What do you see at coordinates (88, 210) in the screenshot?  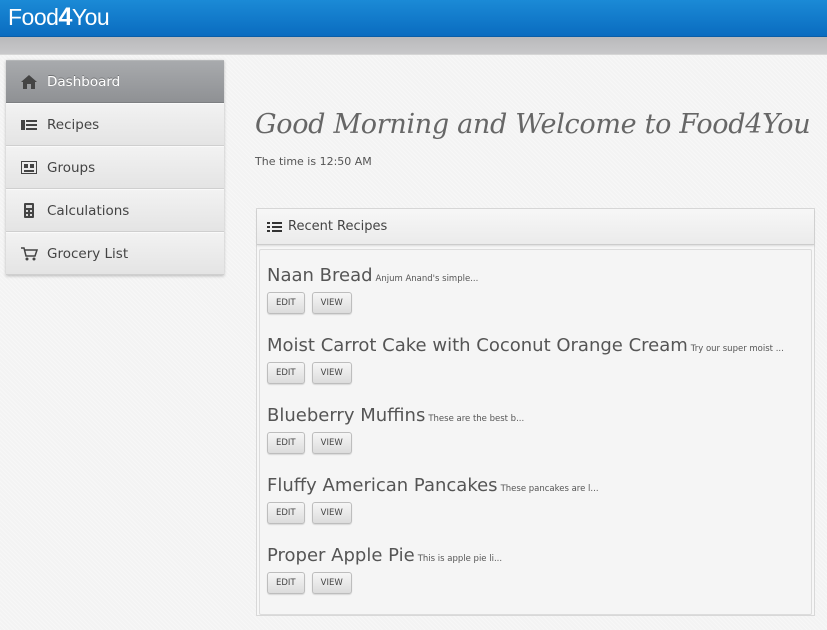 I see `sidebar-item-label: Calculations` at bounding box center [88, 210].